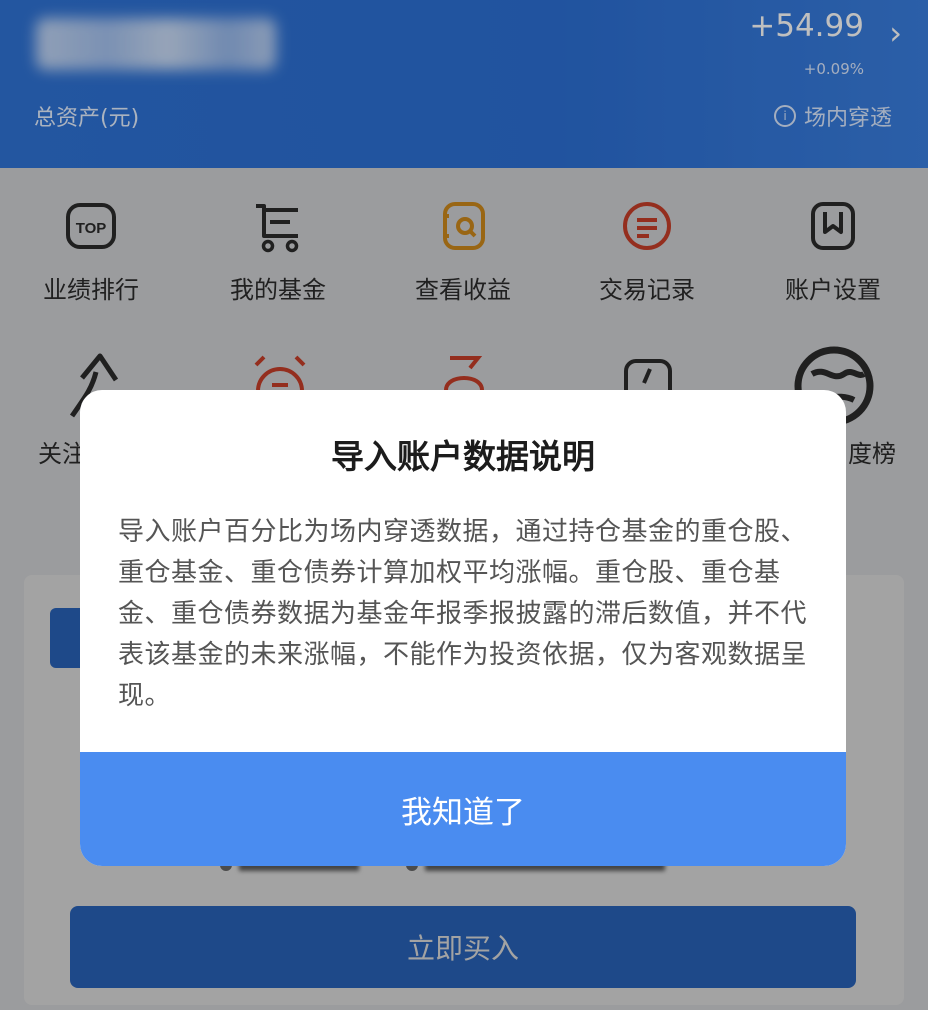  Describe the element at coordinates (463, 456) in the screenshot. I see `dialog-title: 导入账户数据说明` at that location.